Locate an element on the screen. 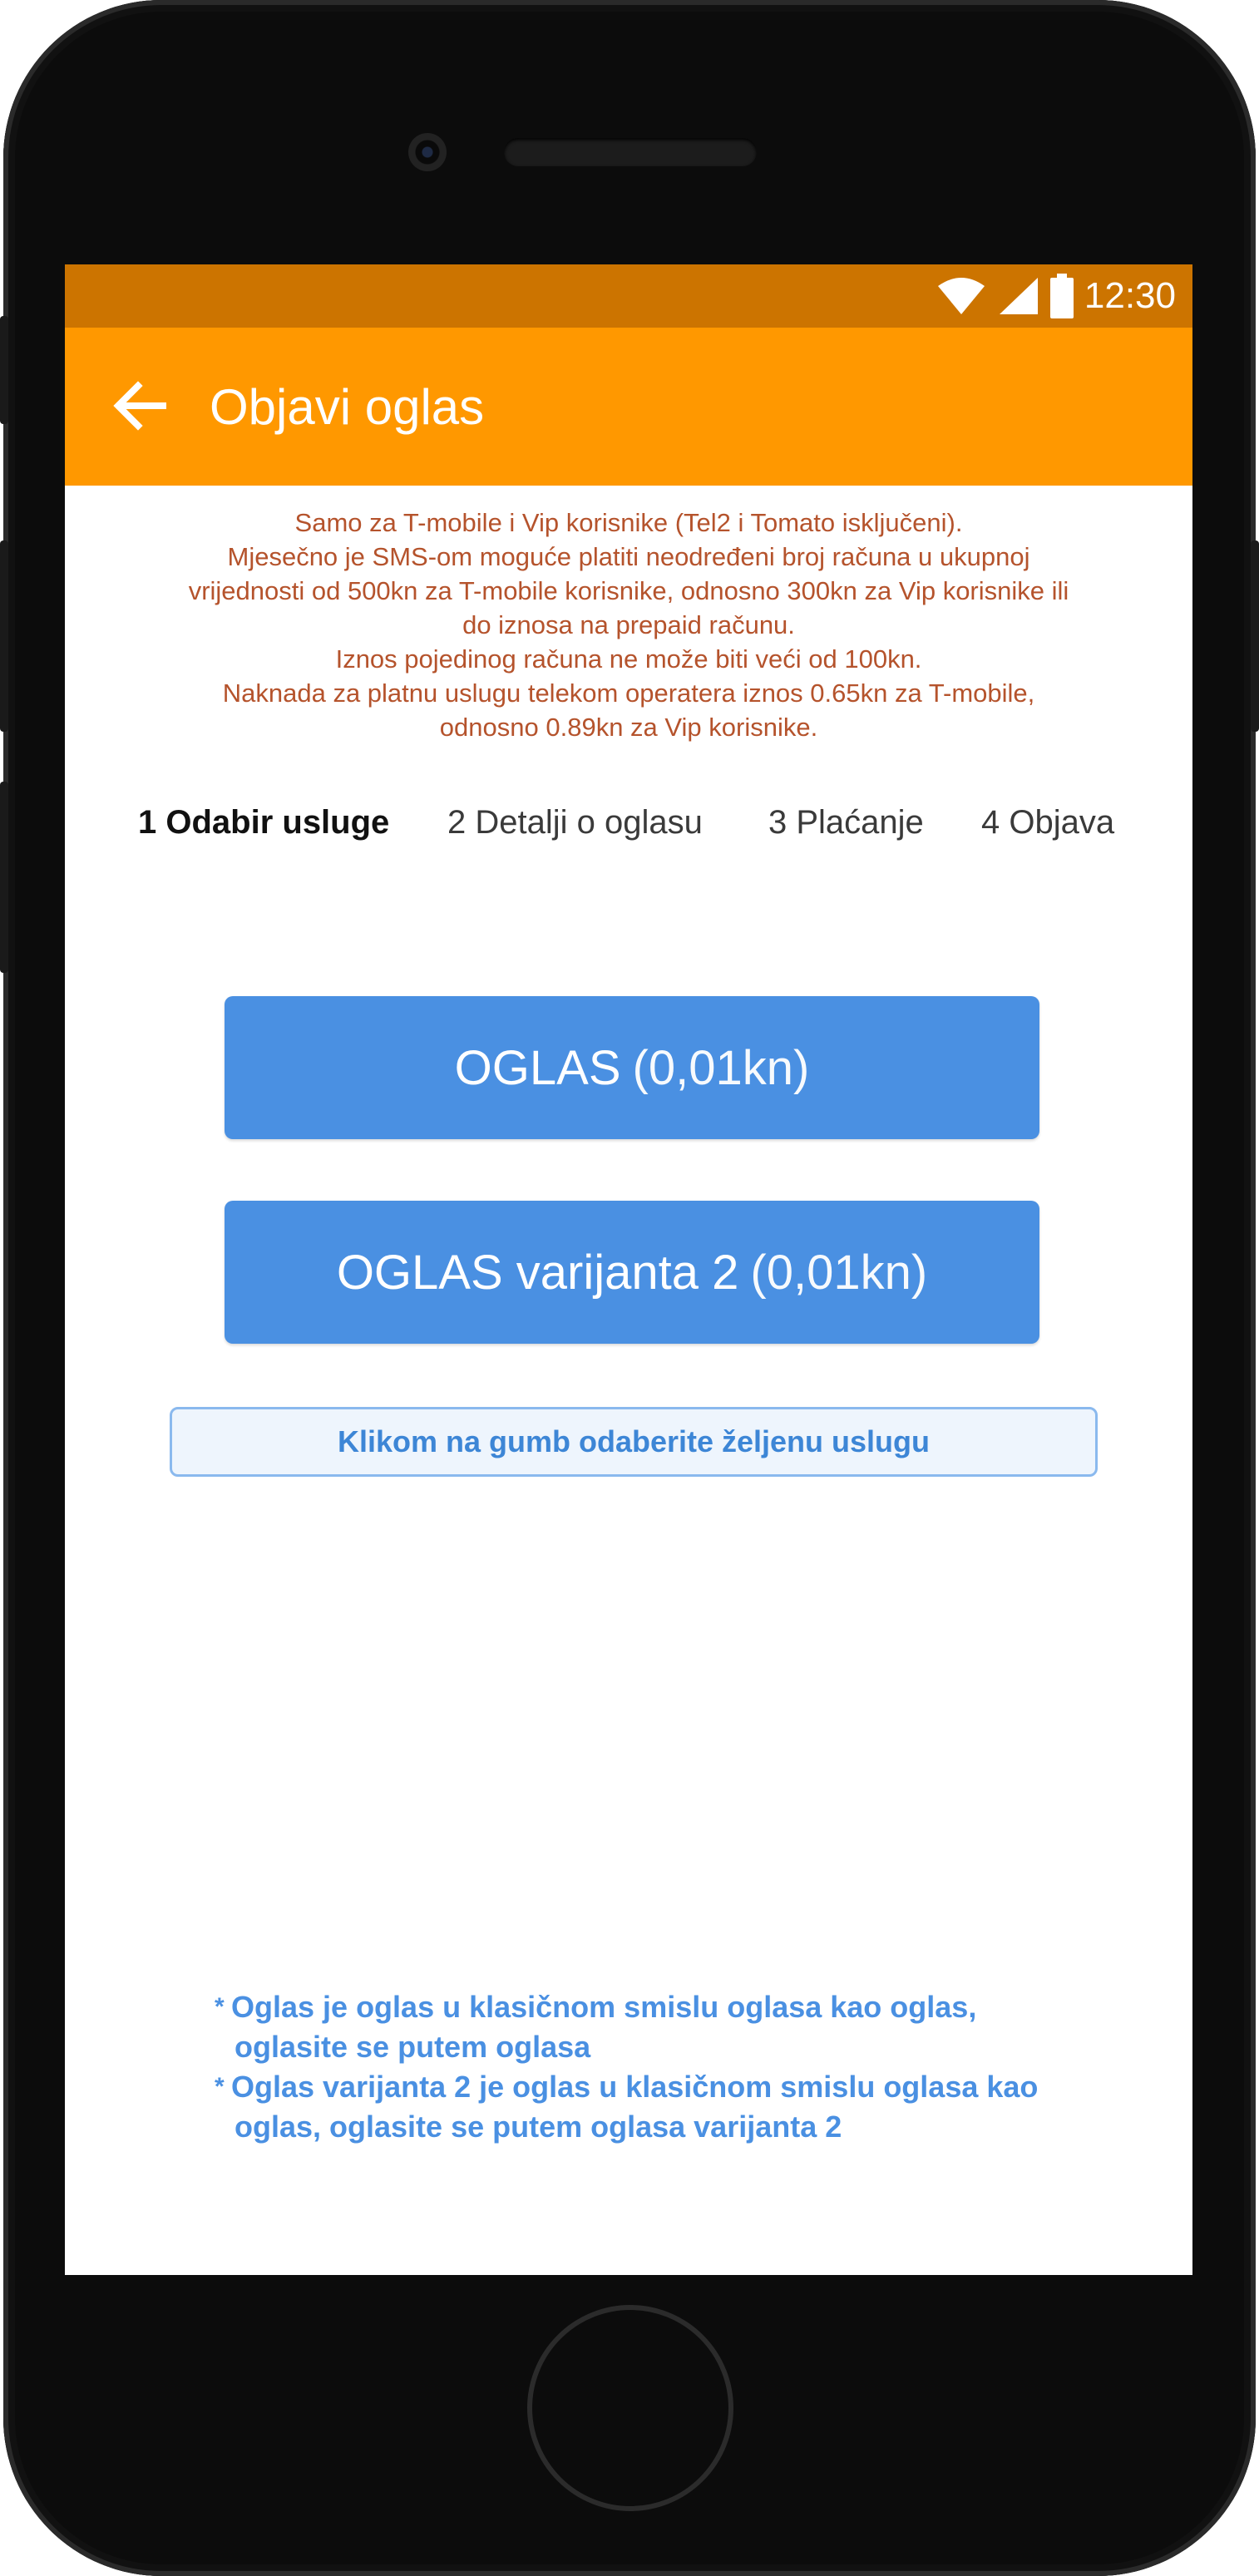  battery-icon is located at coordinates (1061, 296).